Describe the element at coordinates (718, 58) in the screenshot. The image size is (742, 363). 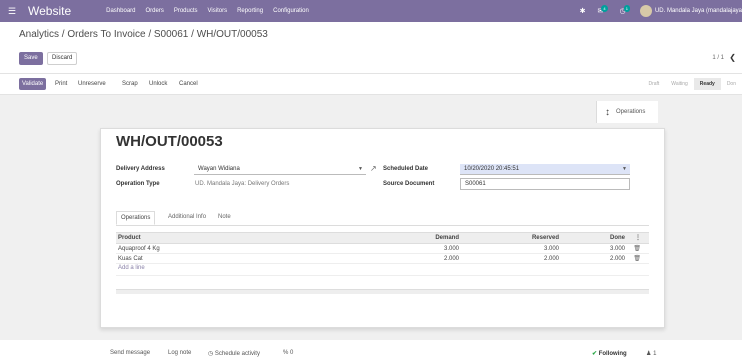
I see `pager-value: 1 / 1` at that location.